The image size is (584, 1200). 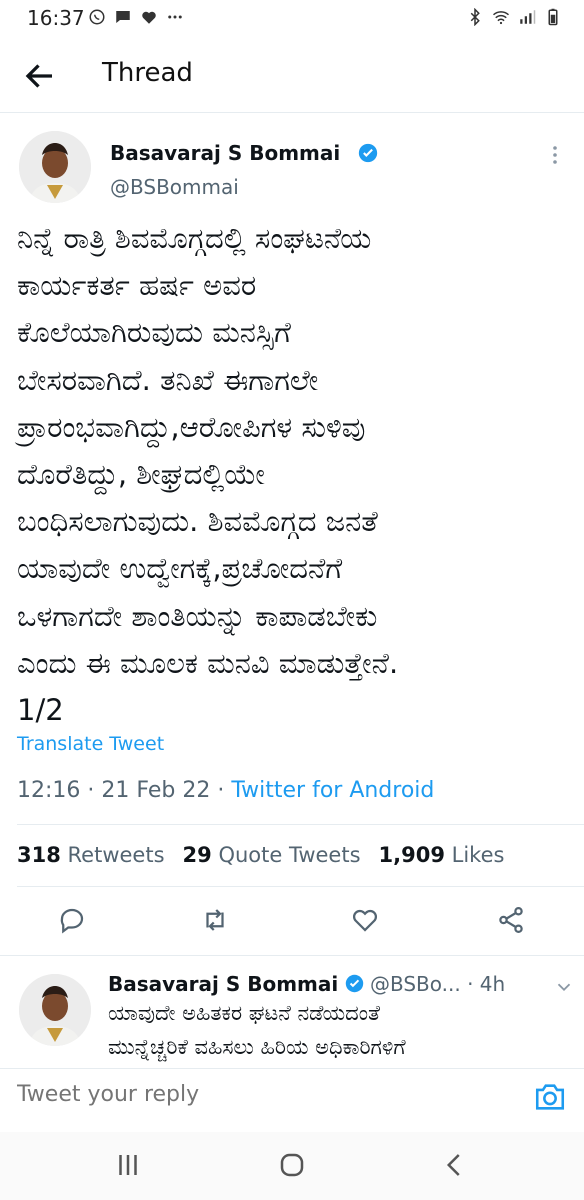 I want to click on author-handle: @BSBommai, so click(x=174, y=187).